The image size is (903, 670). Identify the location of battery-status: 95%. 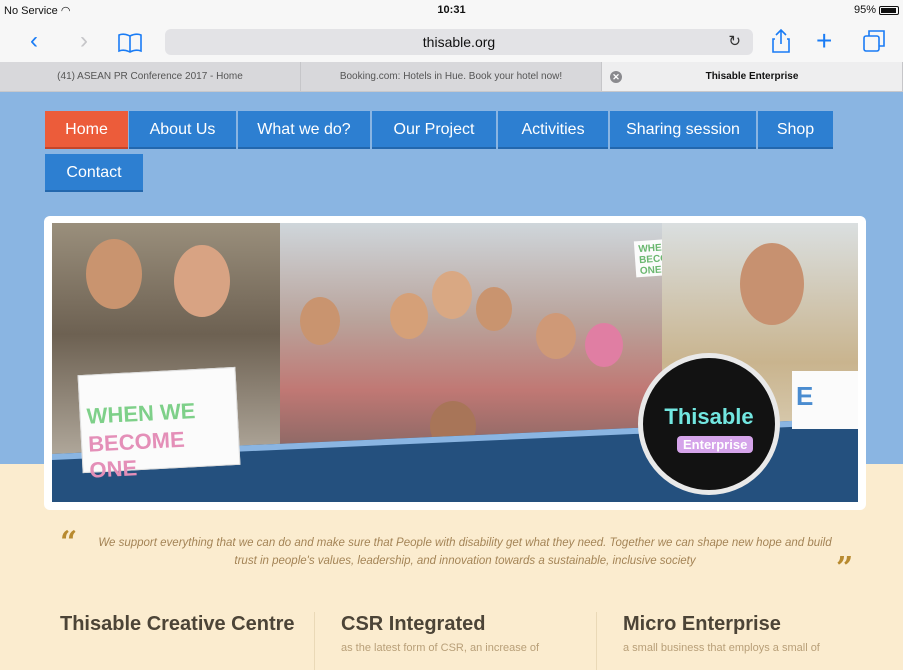
(876, 10).